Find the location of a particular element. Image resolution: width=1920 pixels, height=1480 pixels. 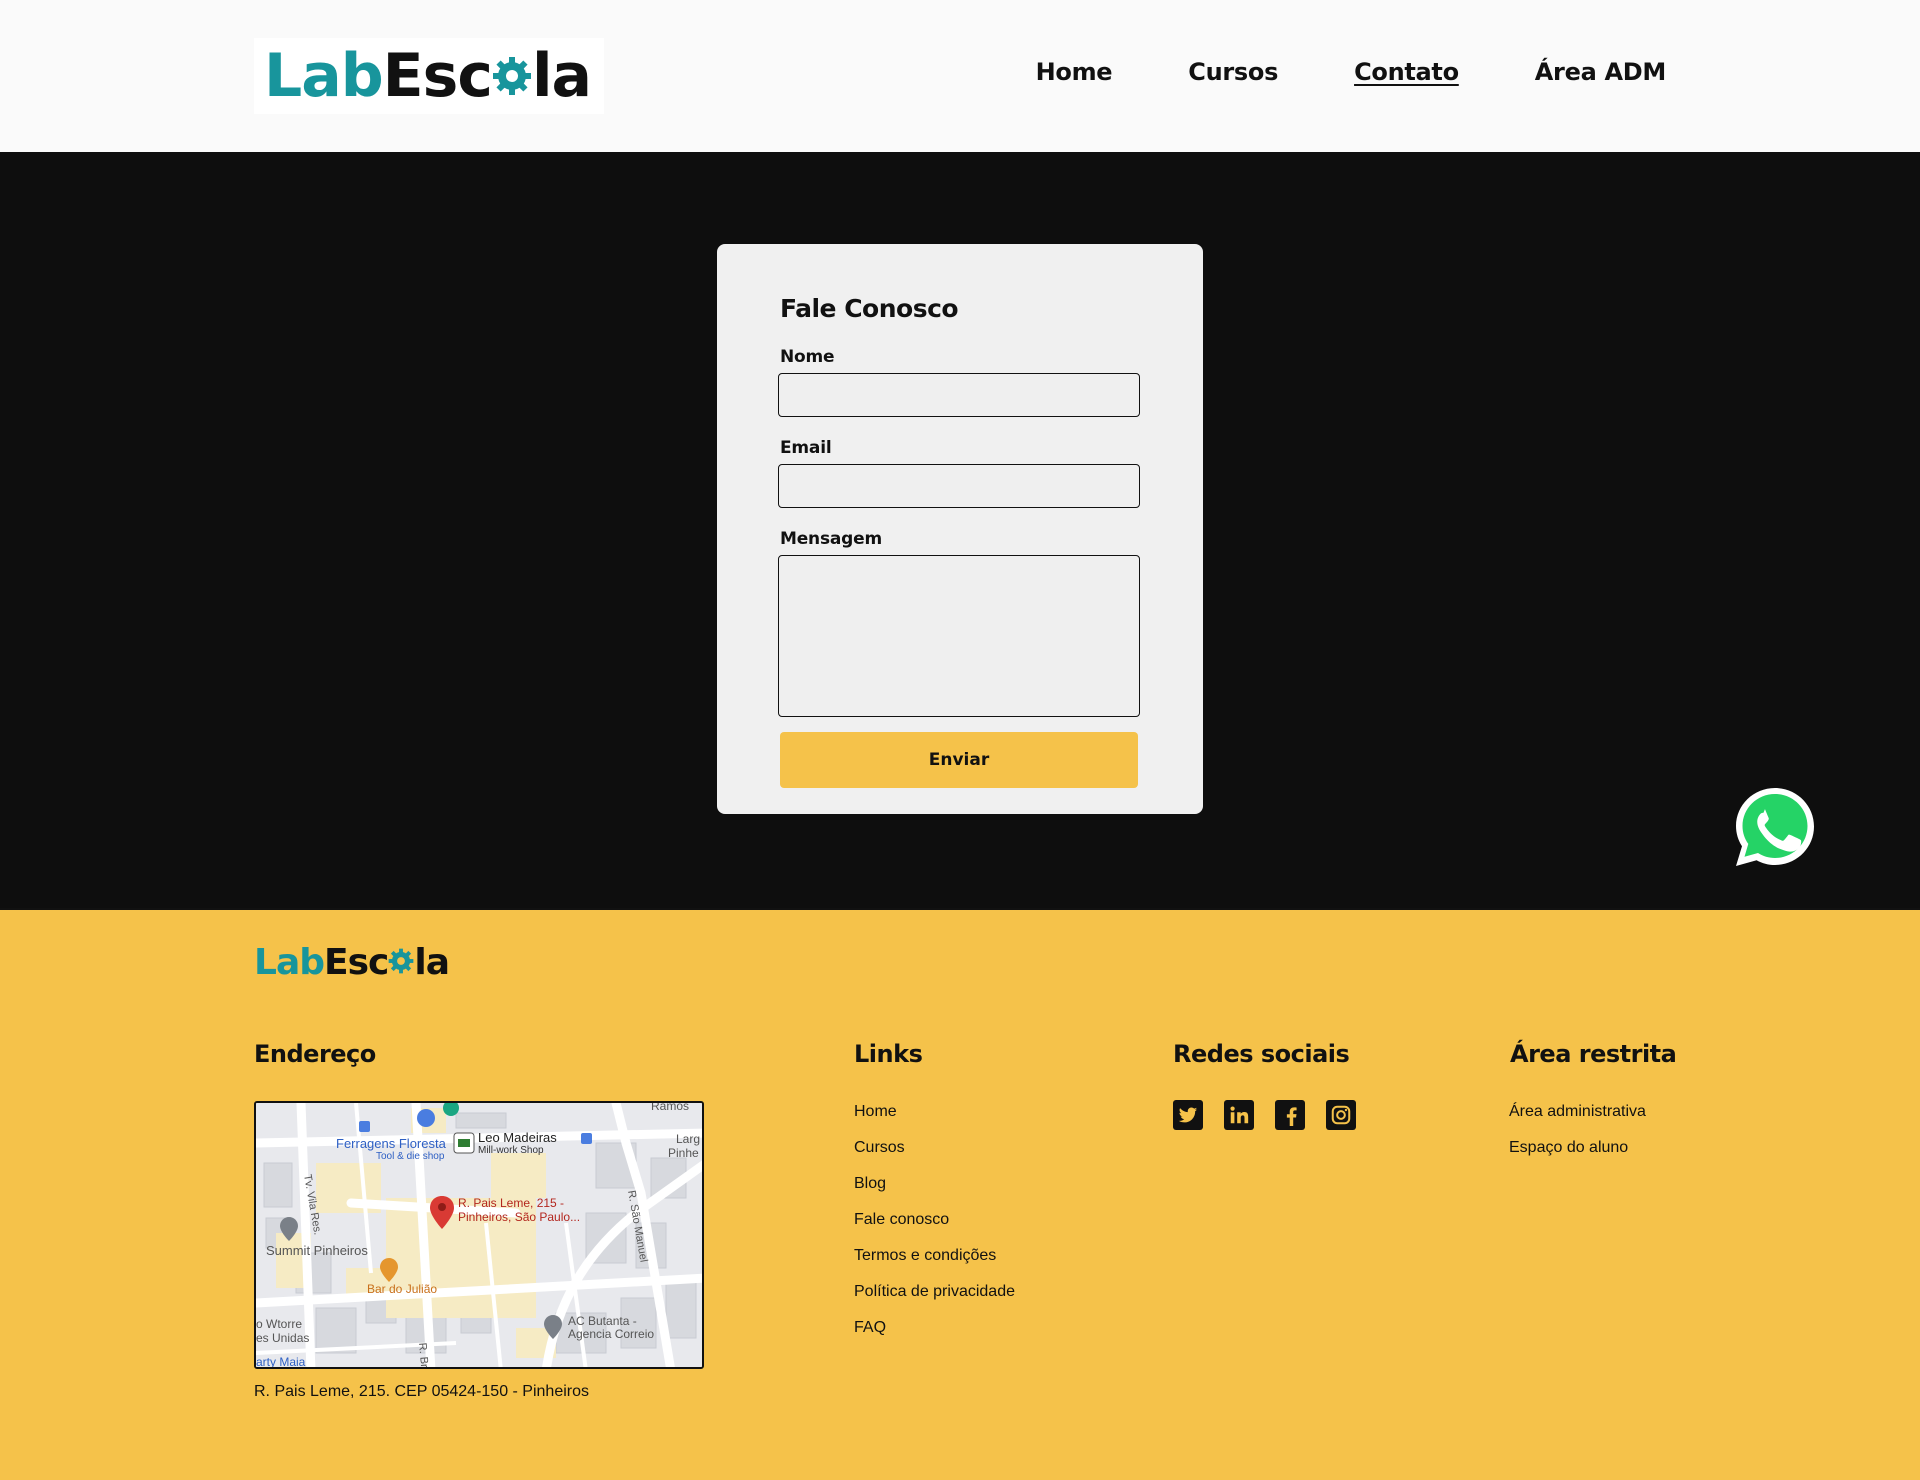

site-header: Lab Esc la Home Cursos Contato Área ADM is located at coordinates (960, 76).